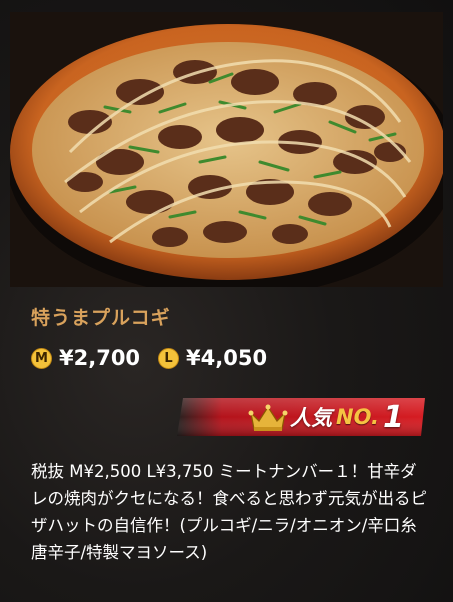 This screenshot has height=602, width=453. I want to click on rank-number: 1, so click(393, 417).